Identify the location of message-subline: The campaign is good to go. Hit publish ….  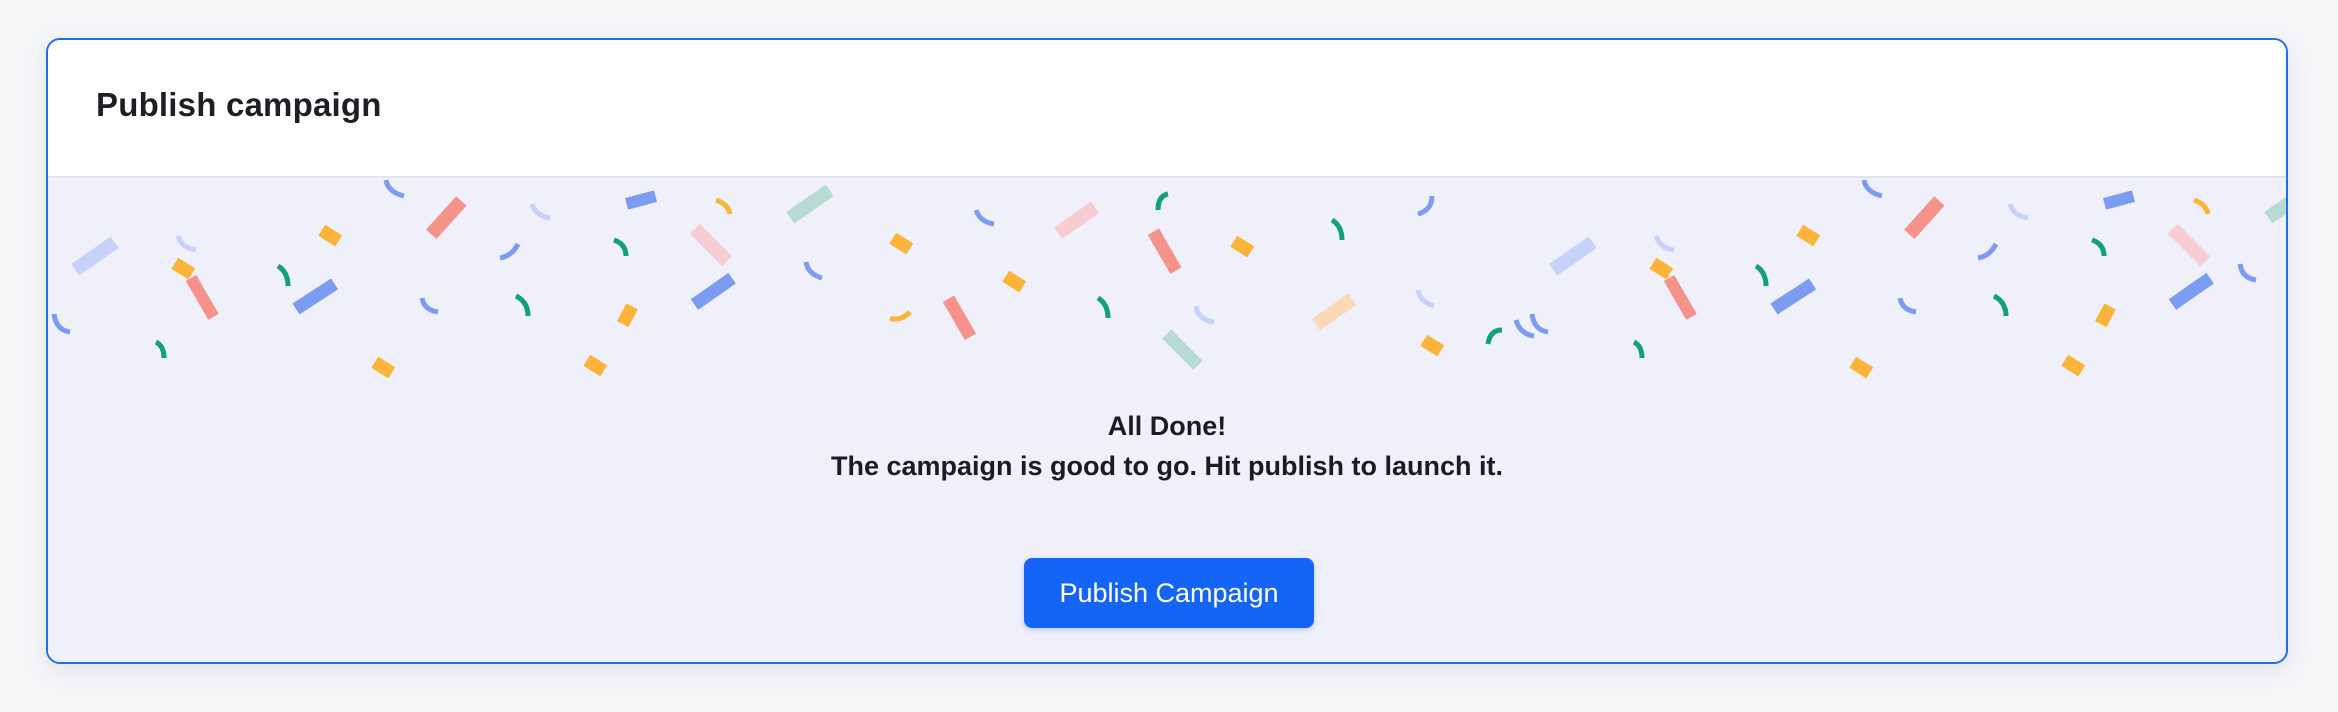
(1167, 466).